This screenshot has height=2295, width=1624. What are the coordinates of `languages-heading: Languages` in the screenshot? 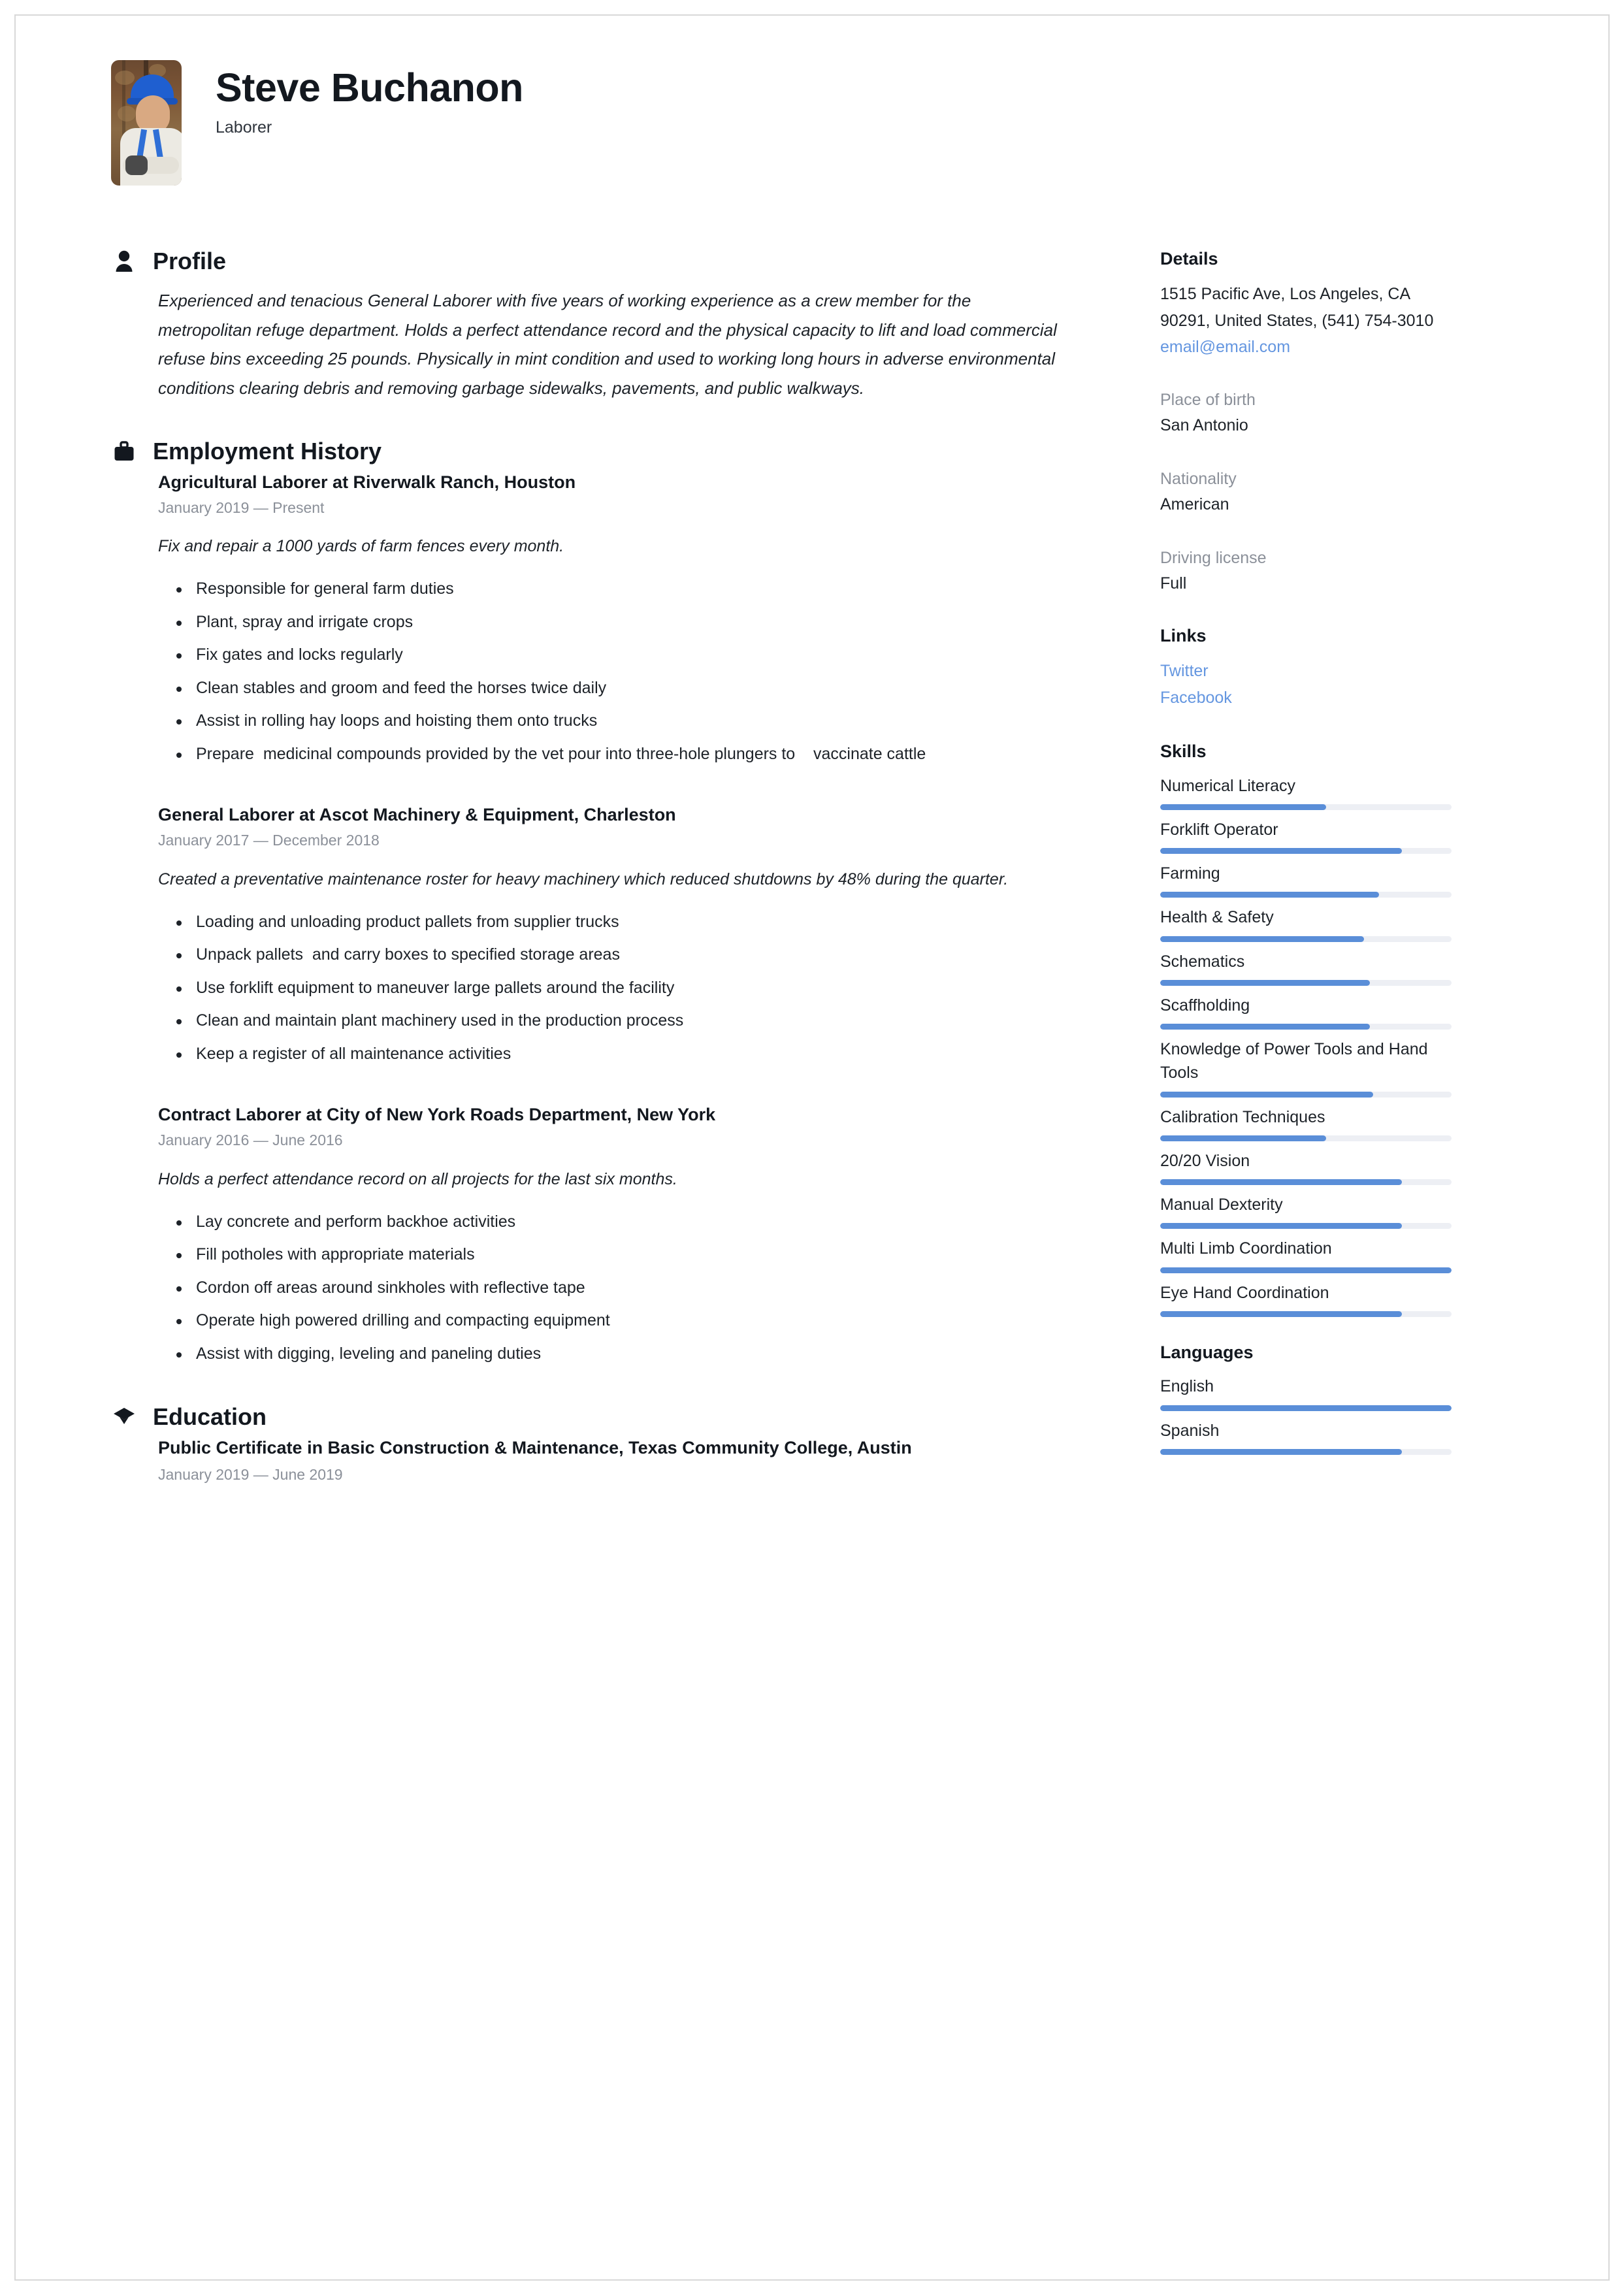 It's located at (1207, 1352).